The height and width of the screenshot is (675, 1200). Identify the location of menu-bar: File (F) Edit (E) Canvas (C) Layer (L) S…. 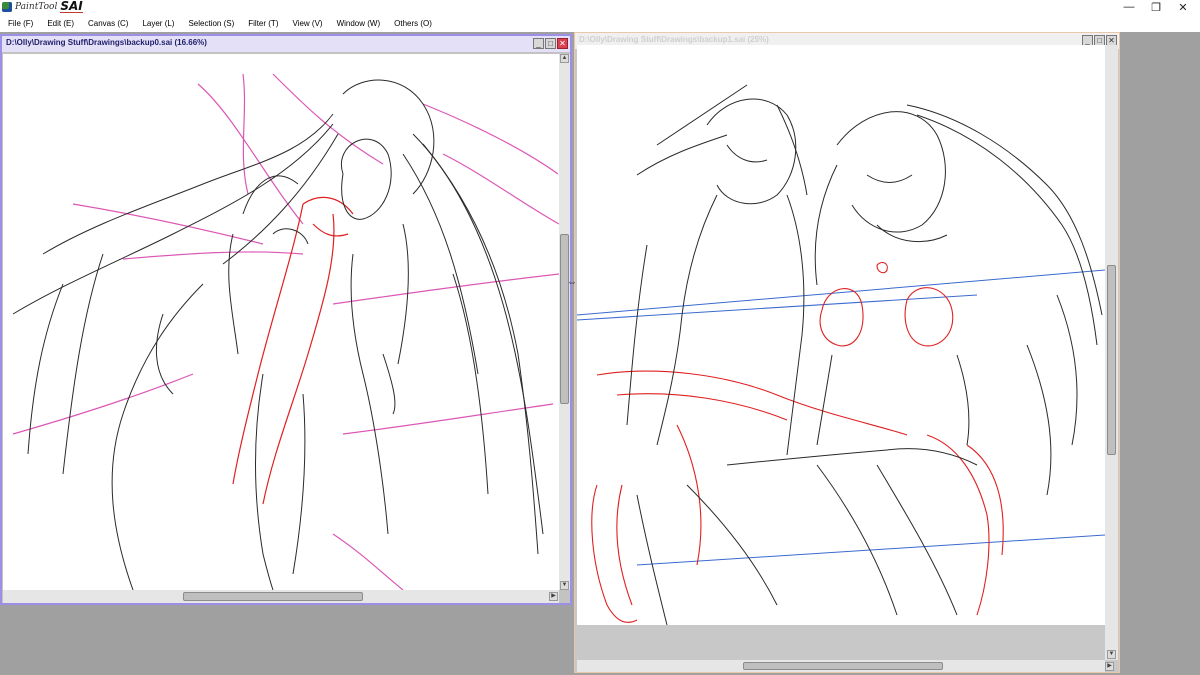
(600, 23).